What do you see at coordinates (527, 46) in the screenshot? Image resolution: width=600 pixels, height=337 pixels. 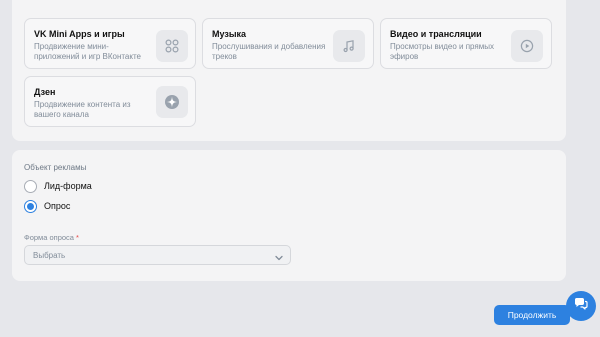 I see `play-icon` at bounding box center [527, 46].